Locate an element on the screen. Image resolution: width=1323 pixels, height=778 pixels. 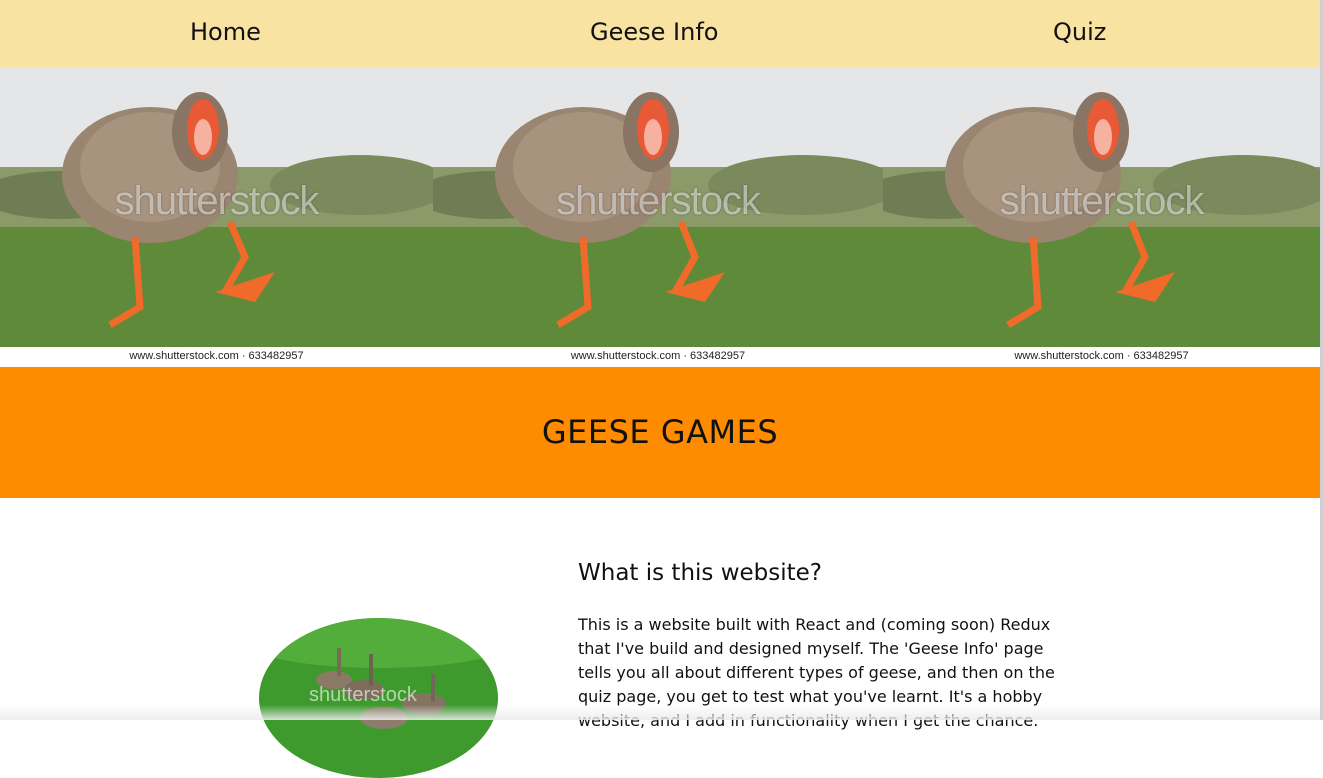
top-nav: Home Geese Info Quiz is located at coordinates (660, 33).